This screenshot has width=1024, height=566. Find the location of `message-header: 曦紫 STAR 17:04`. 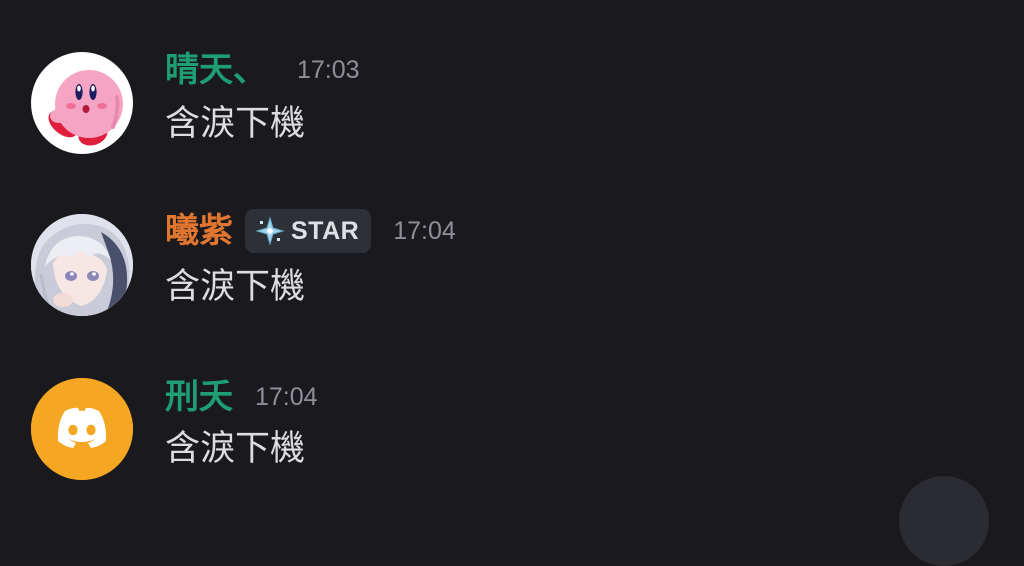

message-header: 曦紫 STAR 17:04 is located at coordinates (310, 231).